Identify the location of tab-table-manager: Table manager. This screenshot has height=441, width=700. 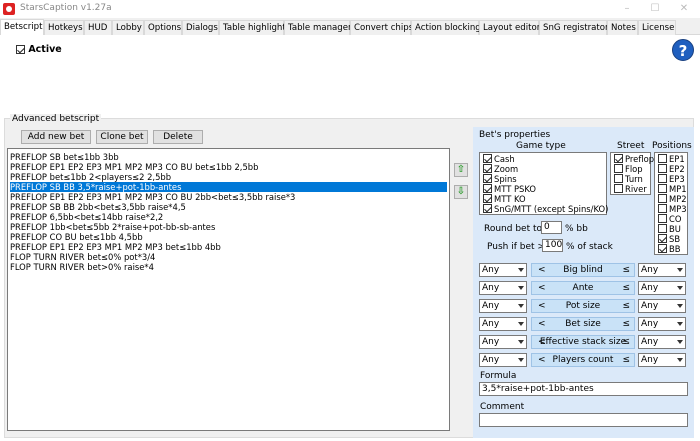
(318, 27).